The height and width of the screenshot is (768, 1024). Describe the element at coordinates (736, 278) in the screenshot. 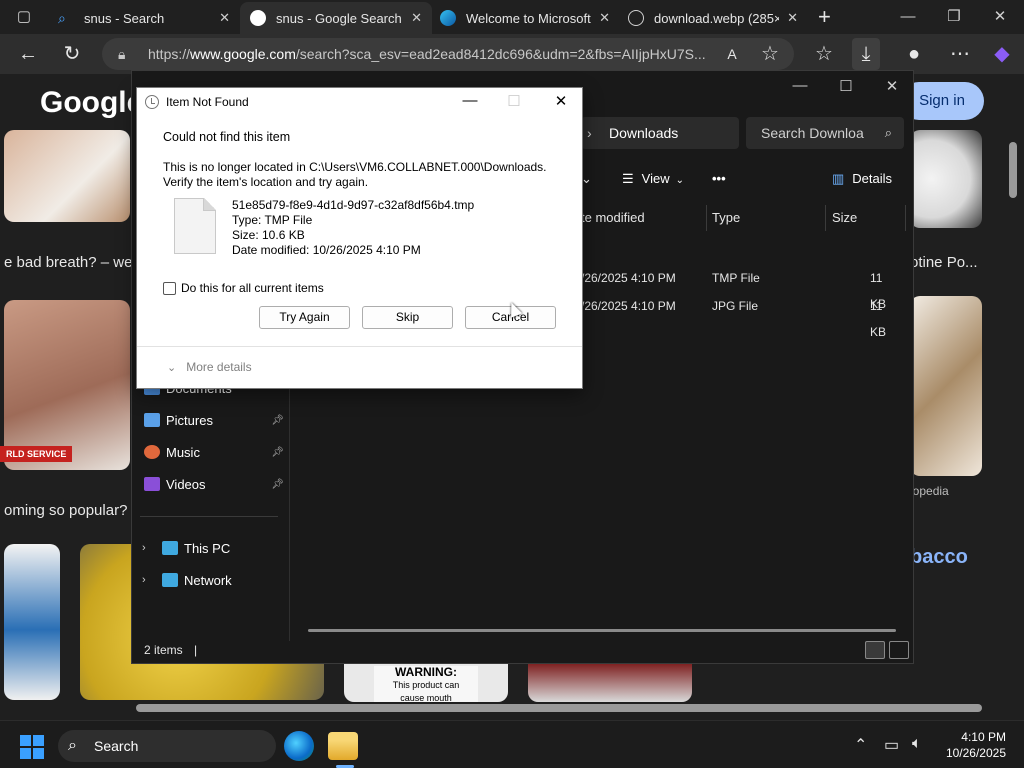

I see `cell-type: TMP File` at that location.